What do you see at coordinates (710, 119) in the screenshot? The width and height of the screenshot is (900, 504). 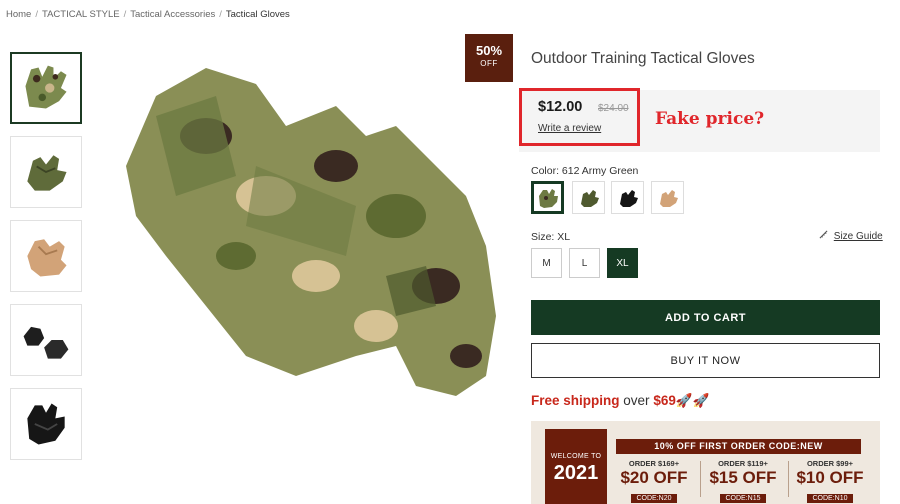 I see `fake-price-annotation: Fake price?` at bounding box center [710, 119].